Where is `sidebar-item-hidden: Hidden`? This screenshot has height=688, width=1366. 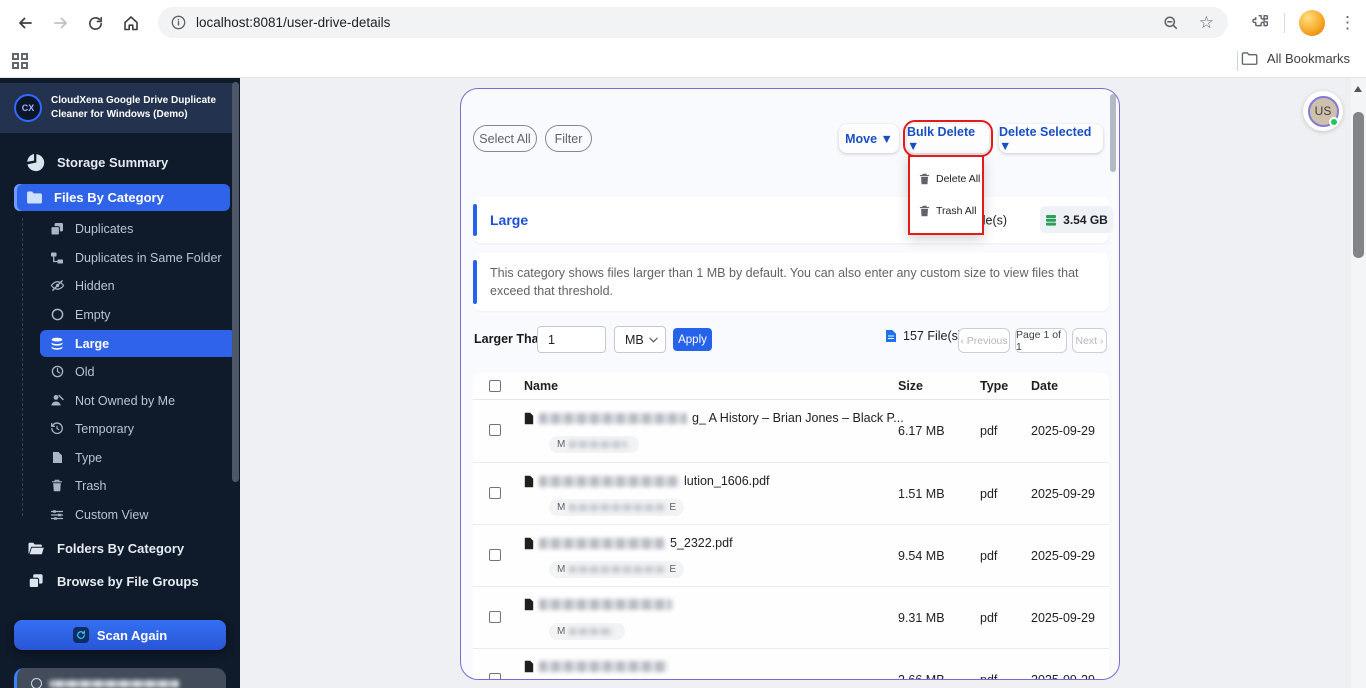 sidebar-item-hidden: Hidden is located at coordinates (138, 285).